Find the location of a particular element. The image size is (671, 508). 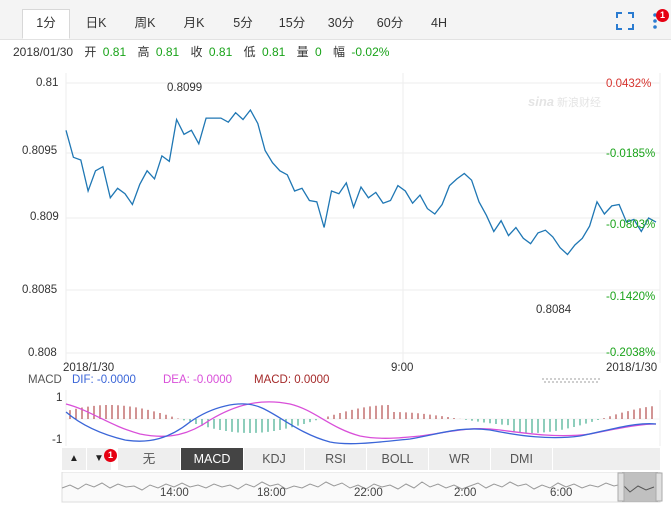

tab-4h: 4H is located at coordinates (439, 24).